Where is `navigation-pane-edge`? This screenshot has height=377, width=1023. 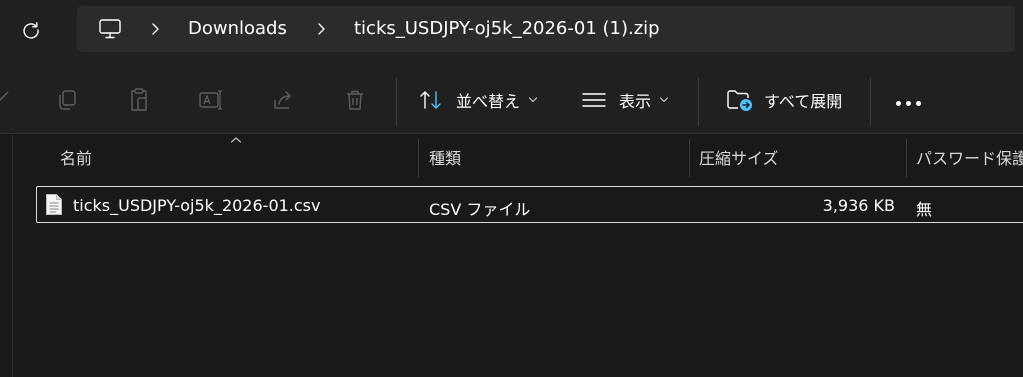
navigation-pane-edge is located at coordinates (6, 256).